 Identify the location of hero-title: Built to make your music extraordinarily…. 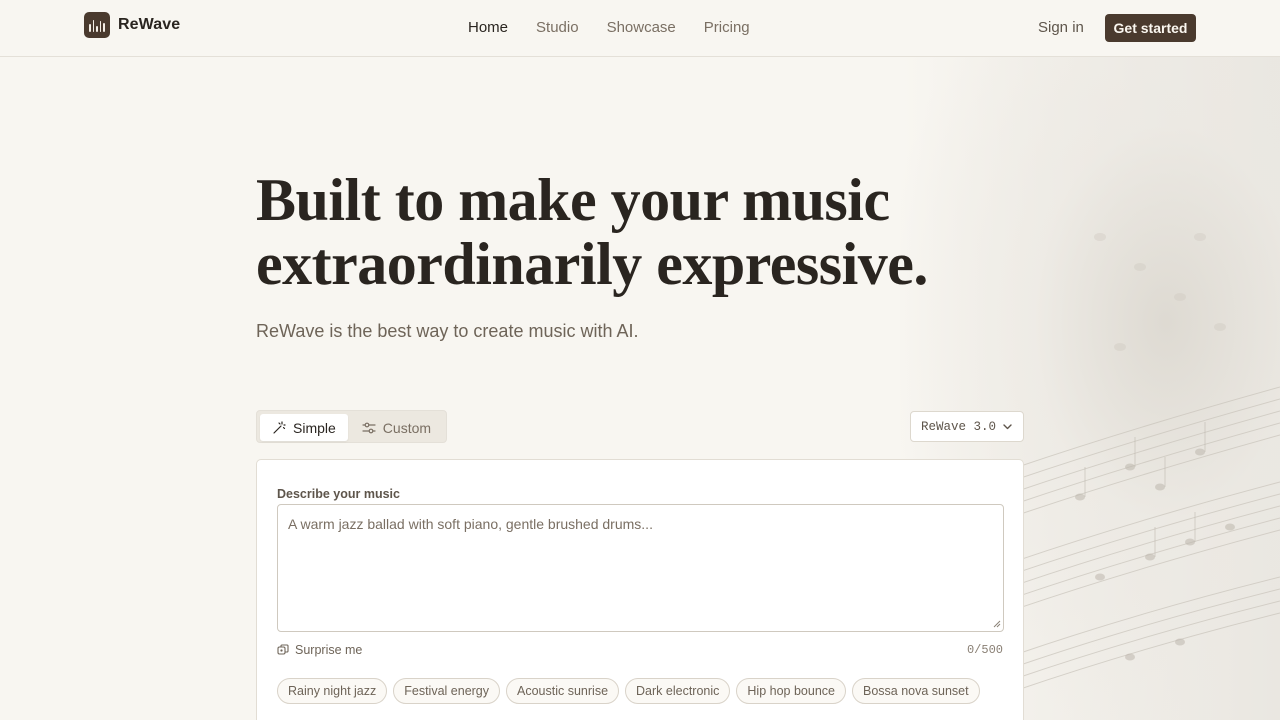
(636, 232).